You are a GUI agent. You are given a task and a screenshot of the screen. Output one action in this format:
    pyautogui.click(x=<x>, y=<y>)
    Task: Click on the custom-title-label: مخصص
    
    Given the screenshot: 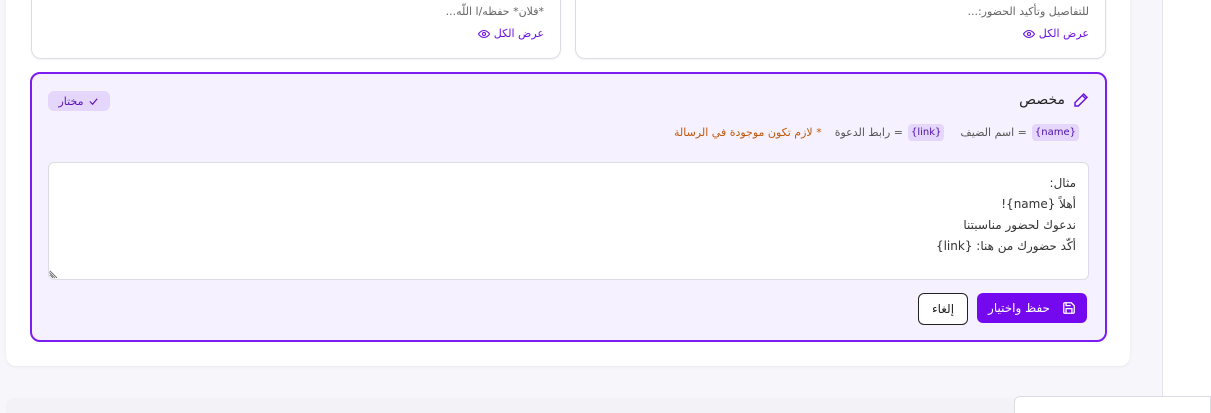 What is the action you would take?
    pyautogui.click(x=1042, y=100)
    